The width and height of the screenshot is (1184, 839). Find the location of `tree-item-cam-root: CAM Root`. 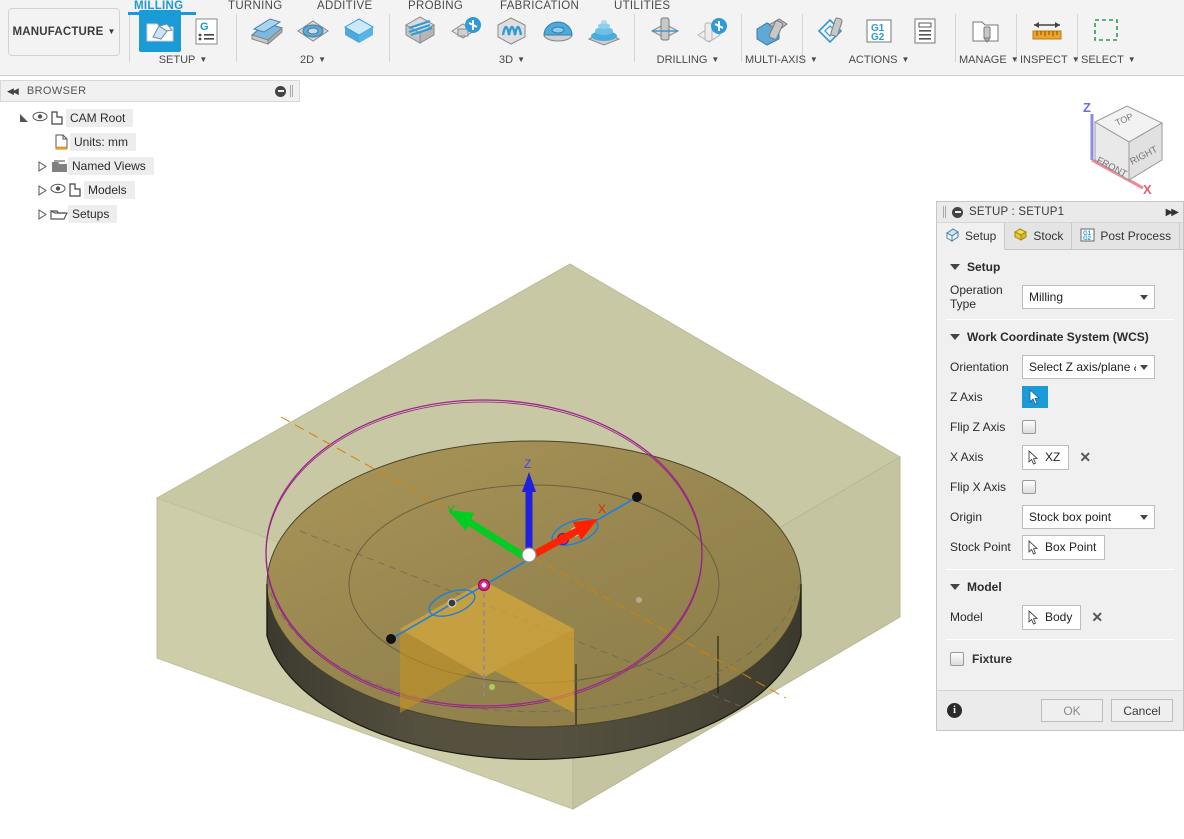

tree-item-cam-root: CAM Root is located at coordinates (150, 118).